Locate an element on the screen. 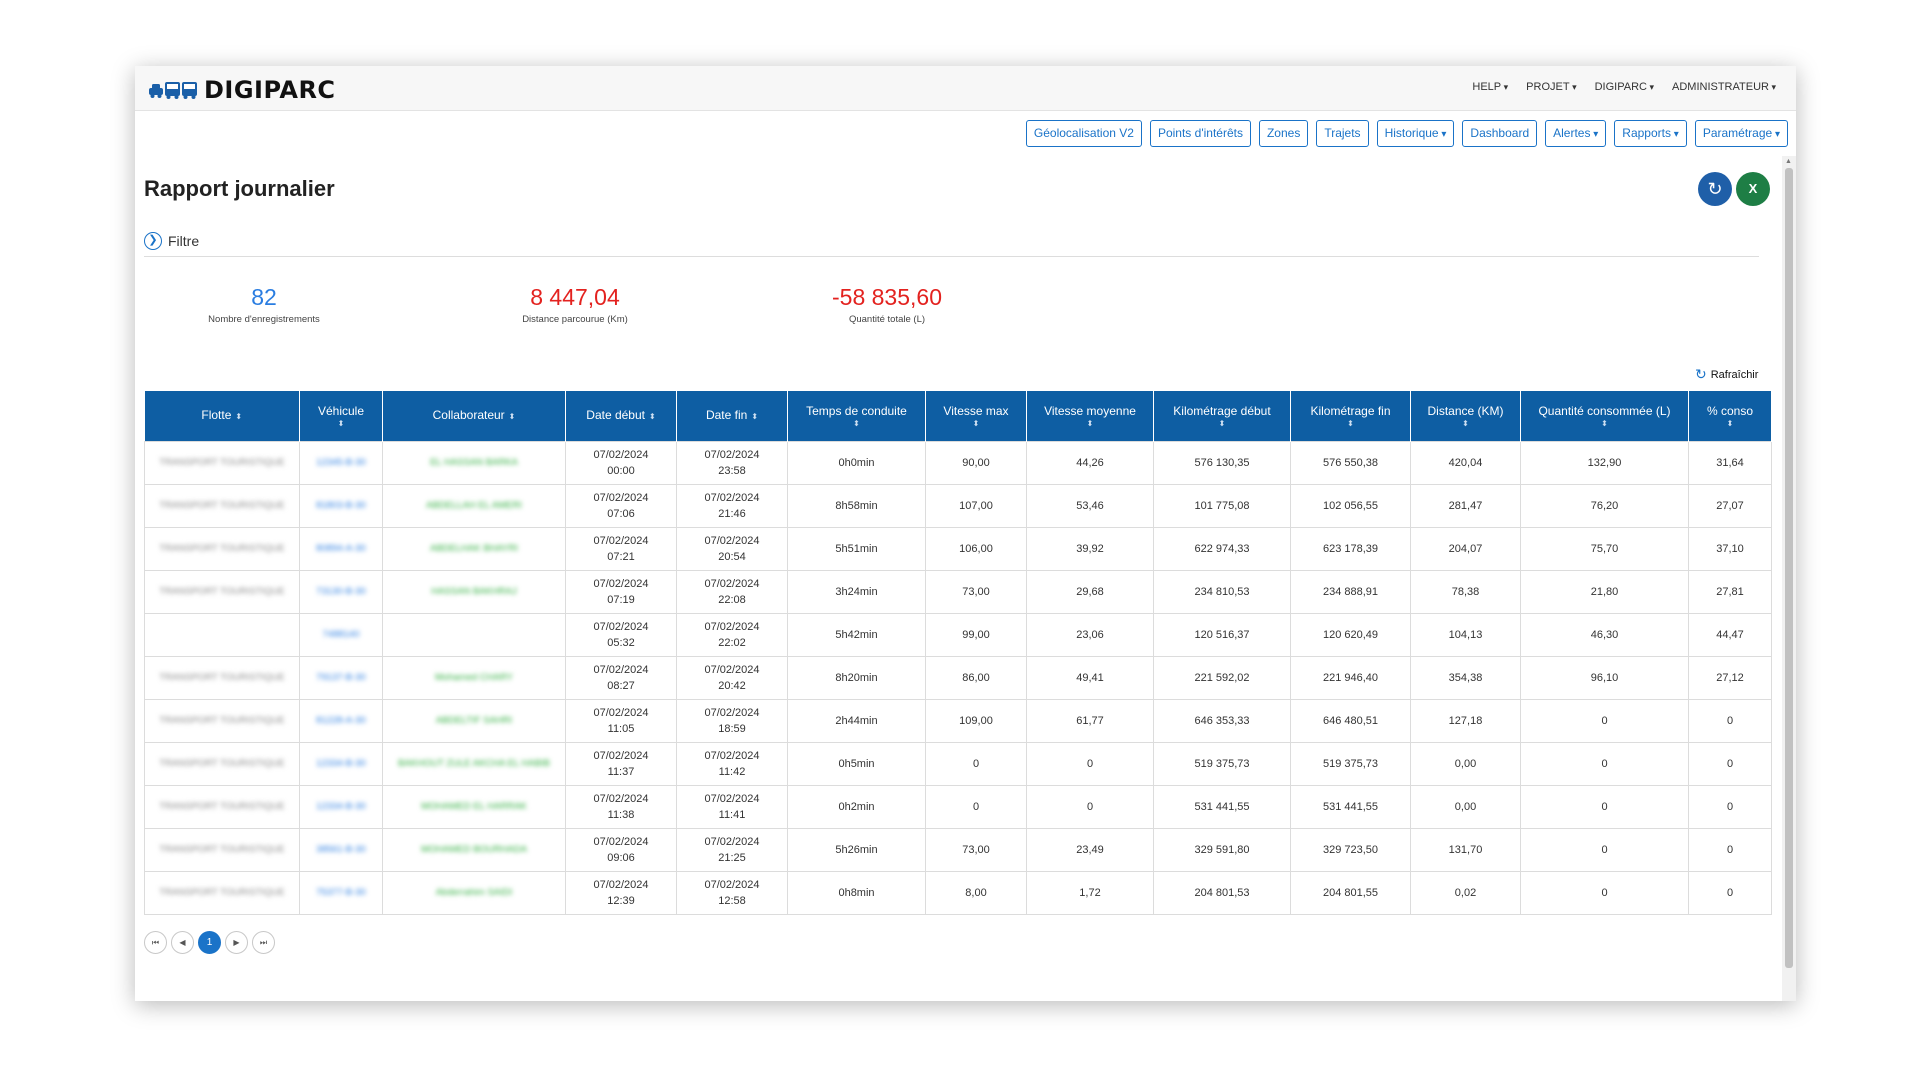 The width and height of the screenshot is (1920, 1080). column-header: Vitesse max ⬍ is located at coordinates (976, 416).